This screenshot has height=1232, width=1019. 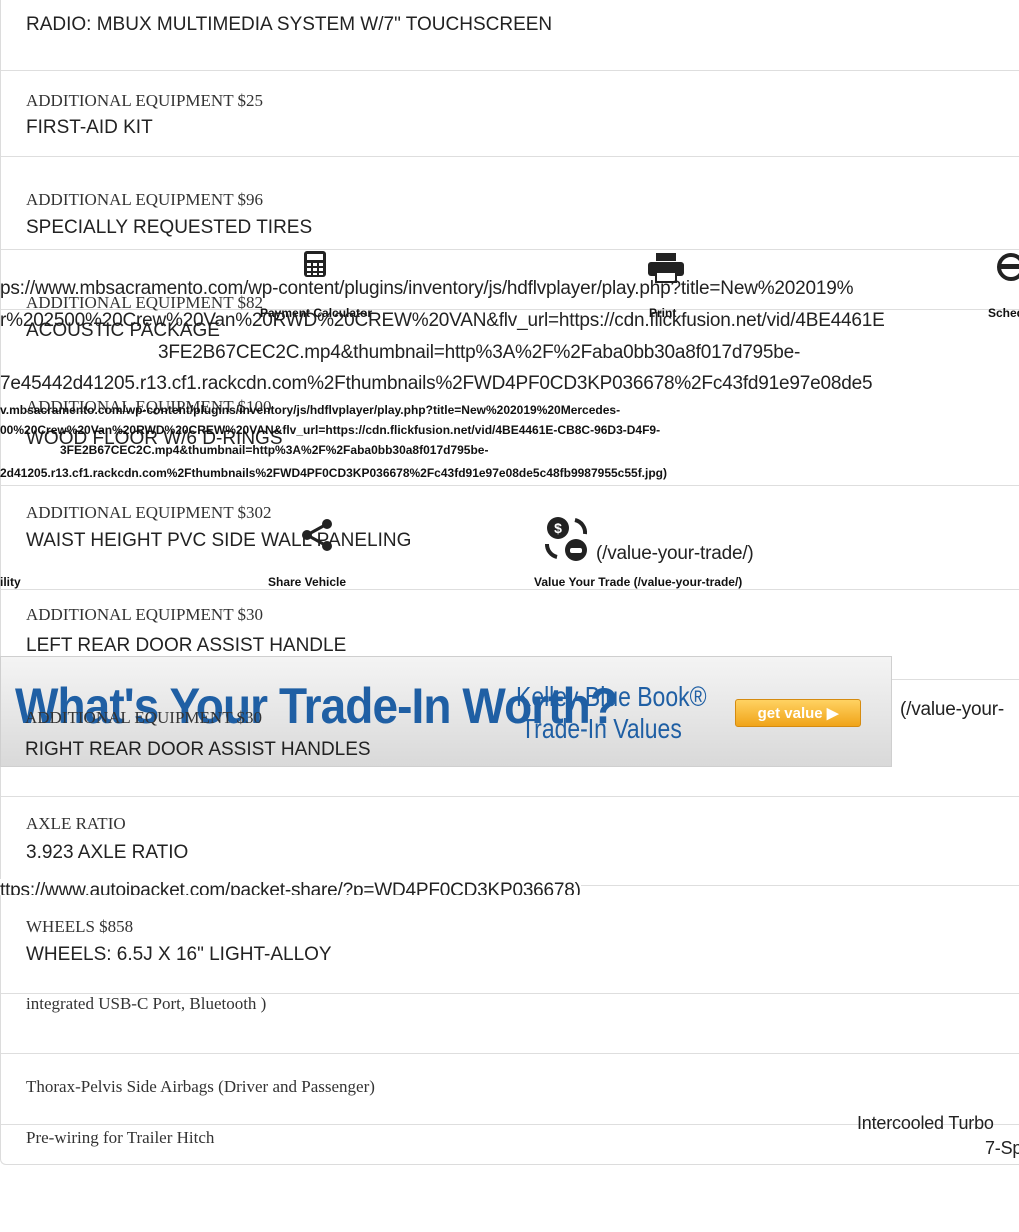 What do you see at coordinates (510, 1024) in the screenshot?
I see `feature-row: integrated USB-C Port, Bluetooth )` at bounding box center [510, 1024].